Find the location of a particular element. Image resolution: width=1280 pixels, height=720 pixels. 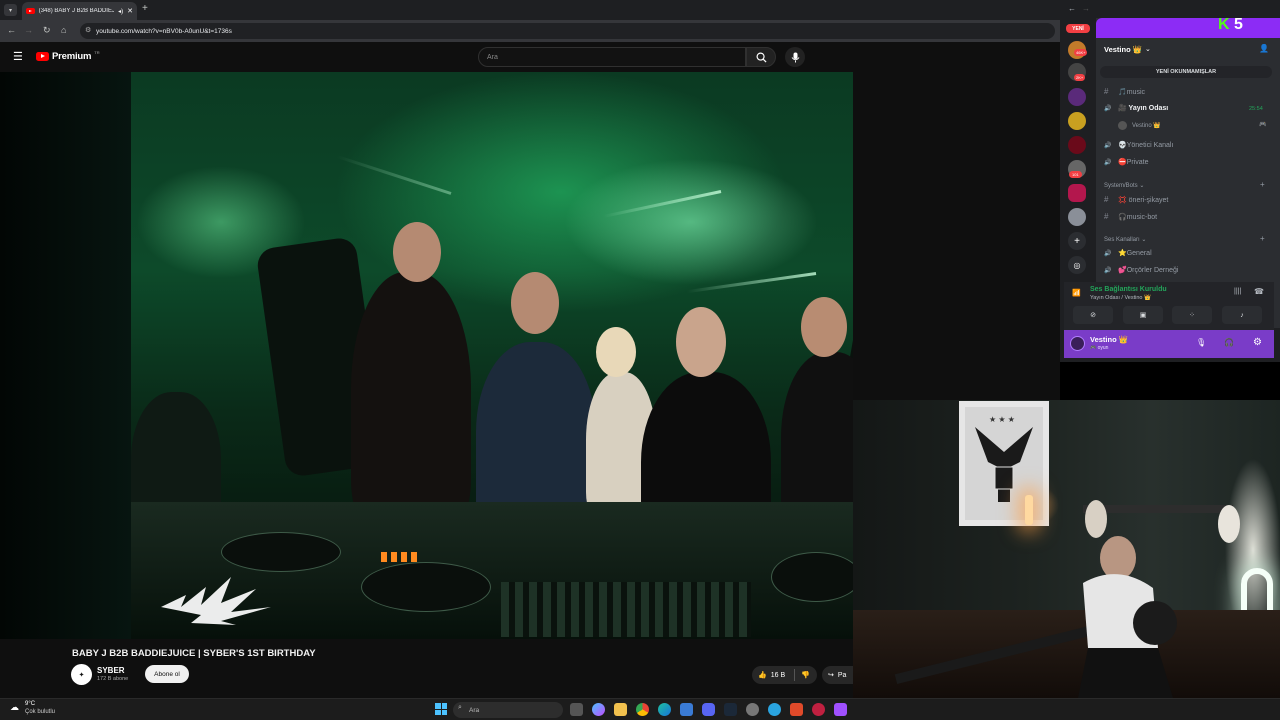

home-icon: ⌂ is located at coordinates (63, 30).